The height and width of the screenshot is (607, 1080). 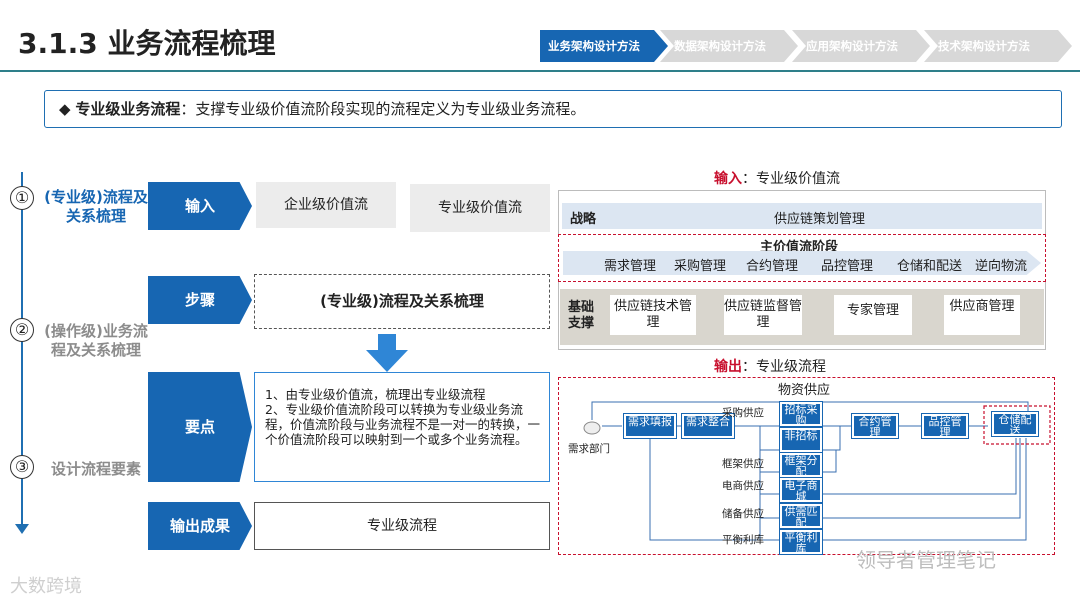 What do you see at coordinates (743, 413) in the screenshot?
I see `branch-label-purchase: 采购供应` at bounding box center [743, 413].